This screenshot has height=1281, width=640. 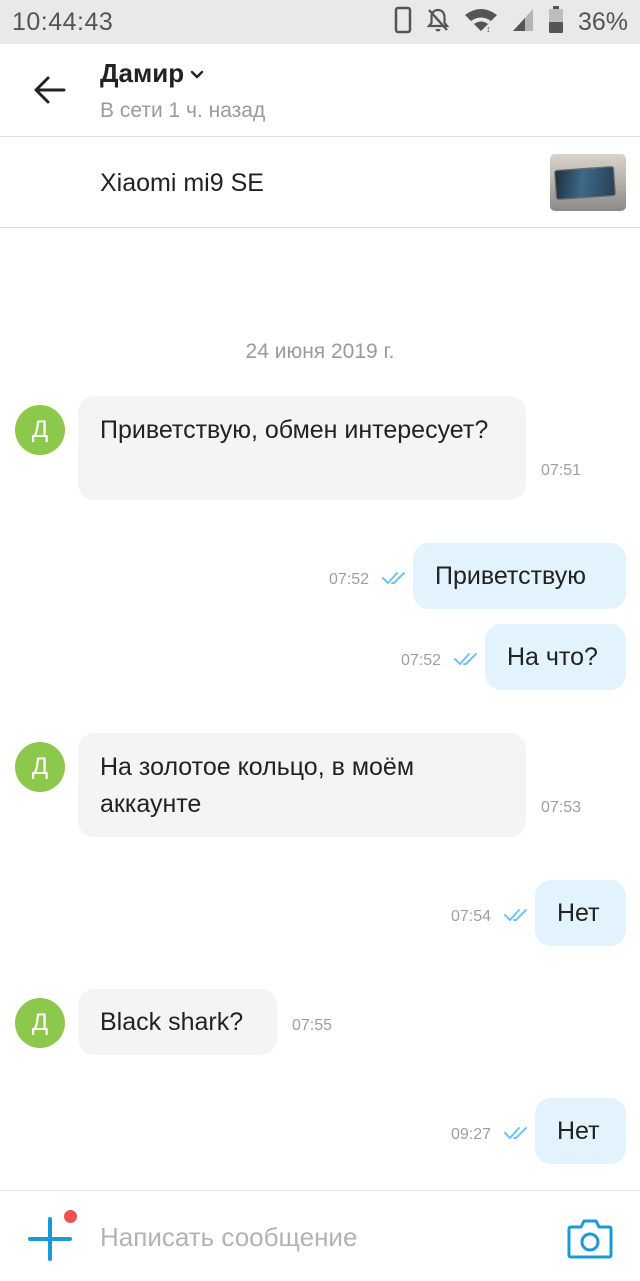 What do you see at coordinates (552, 656) in the screenshot?
I see `message-text: На что?` at bounding box center [552, 656].